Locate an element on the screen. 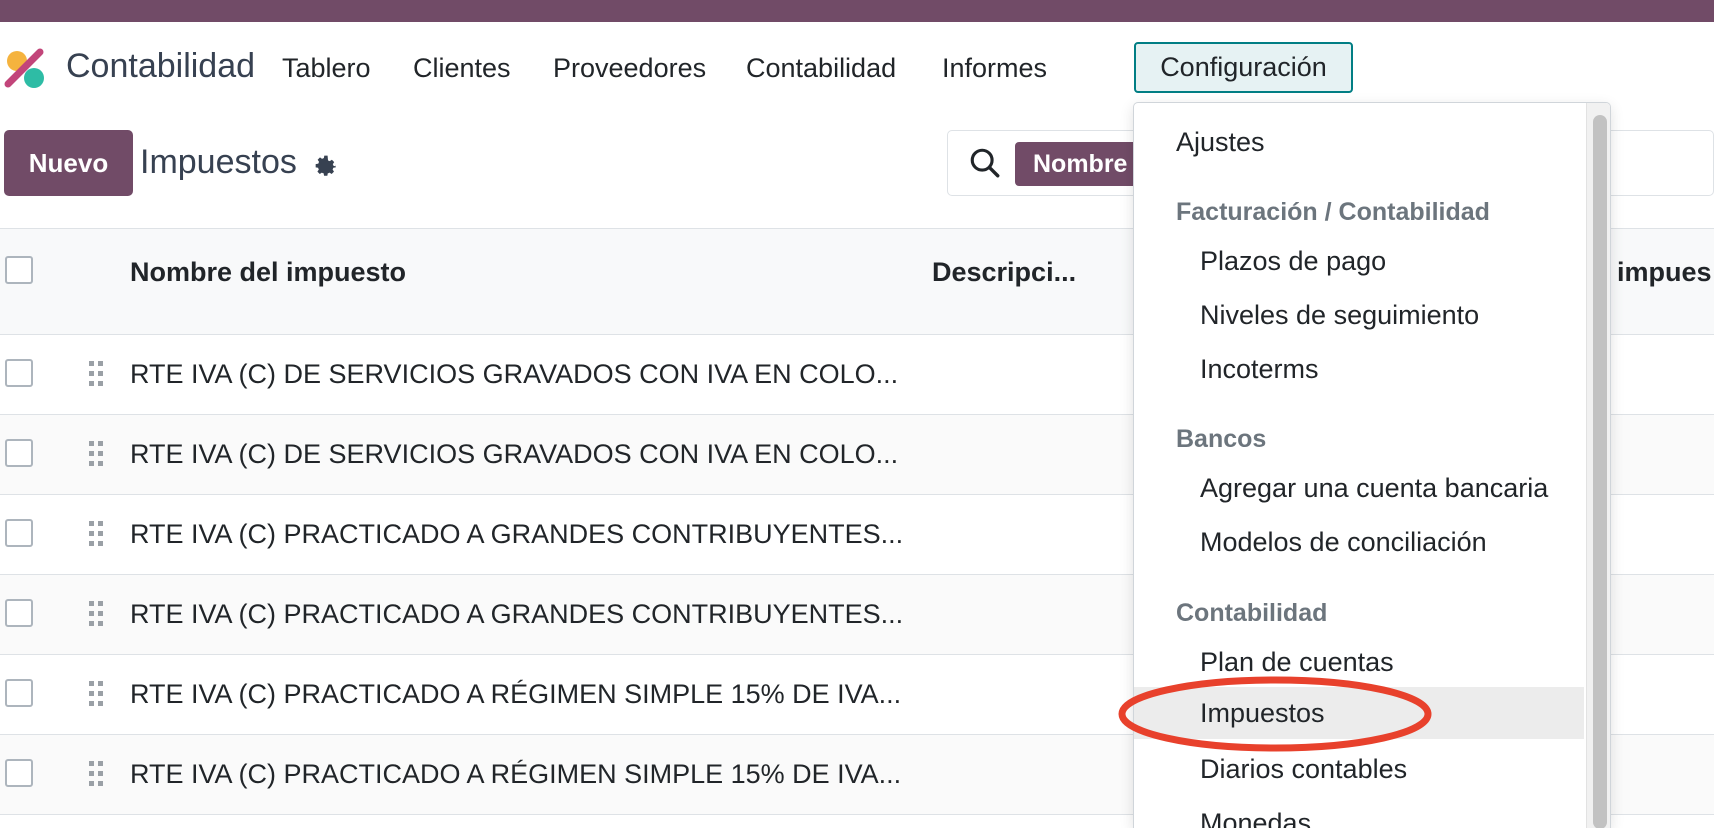 The height and width of the screenshot is (828, 1714). dropdown-scrollbar is located at coordinates (1598, 465).